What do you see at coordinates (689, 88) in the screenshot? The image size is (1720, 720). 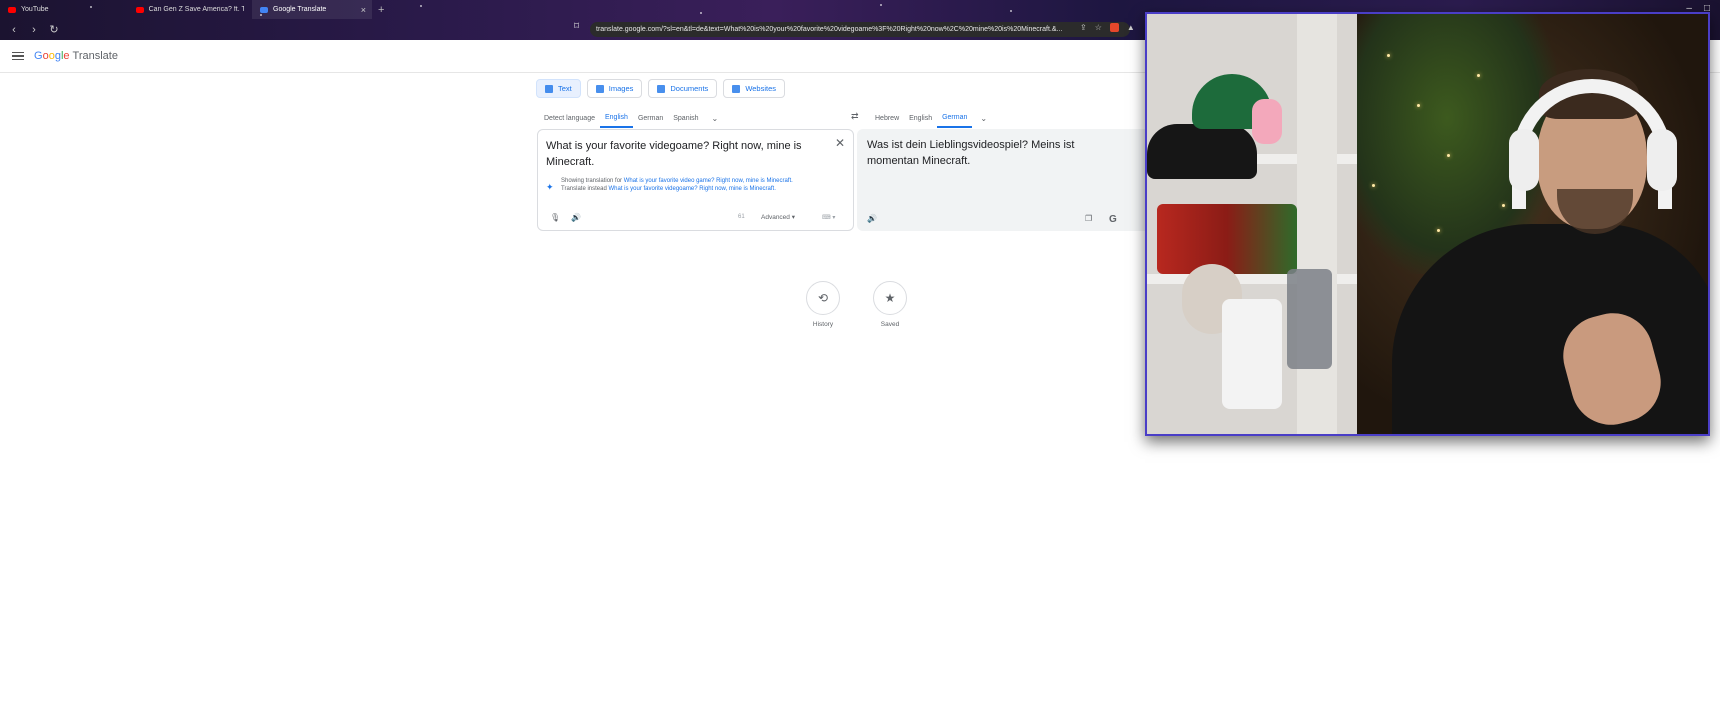 I see `mode-label: Documents` at bounding box center [689, 88].